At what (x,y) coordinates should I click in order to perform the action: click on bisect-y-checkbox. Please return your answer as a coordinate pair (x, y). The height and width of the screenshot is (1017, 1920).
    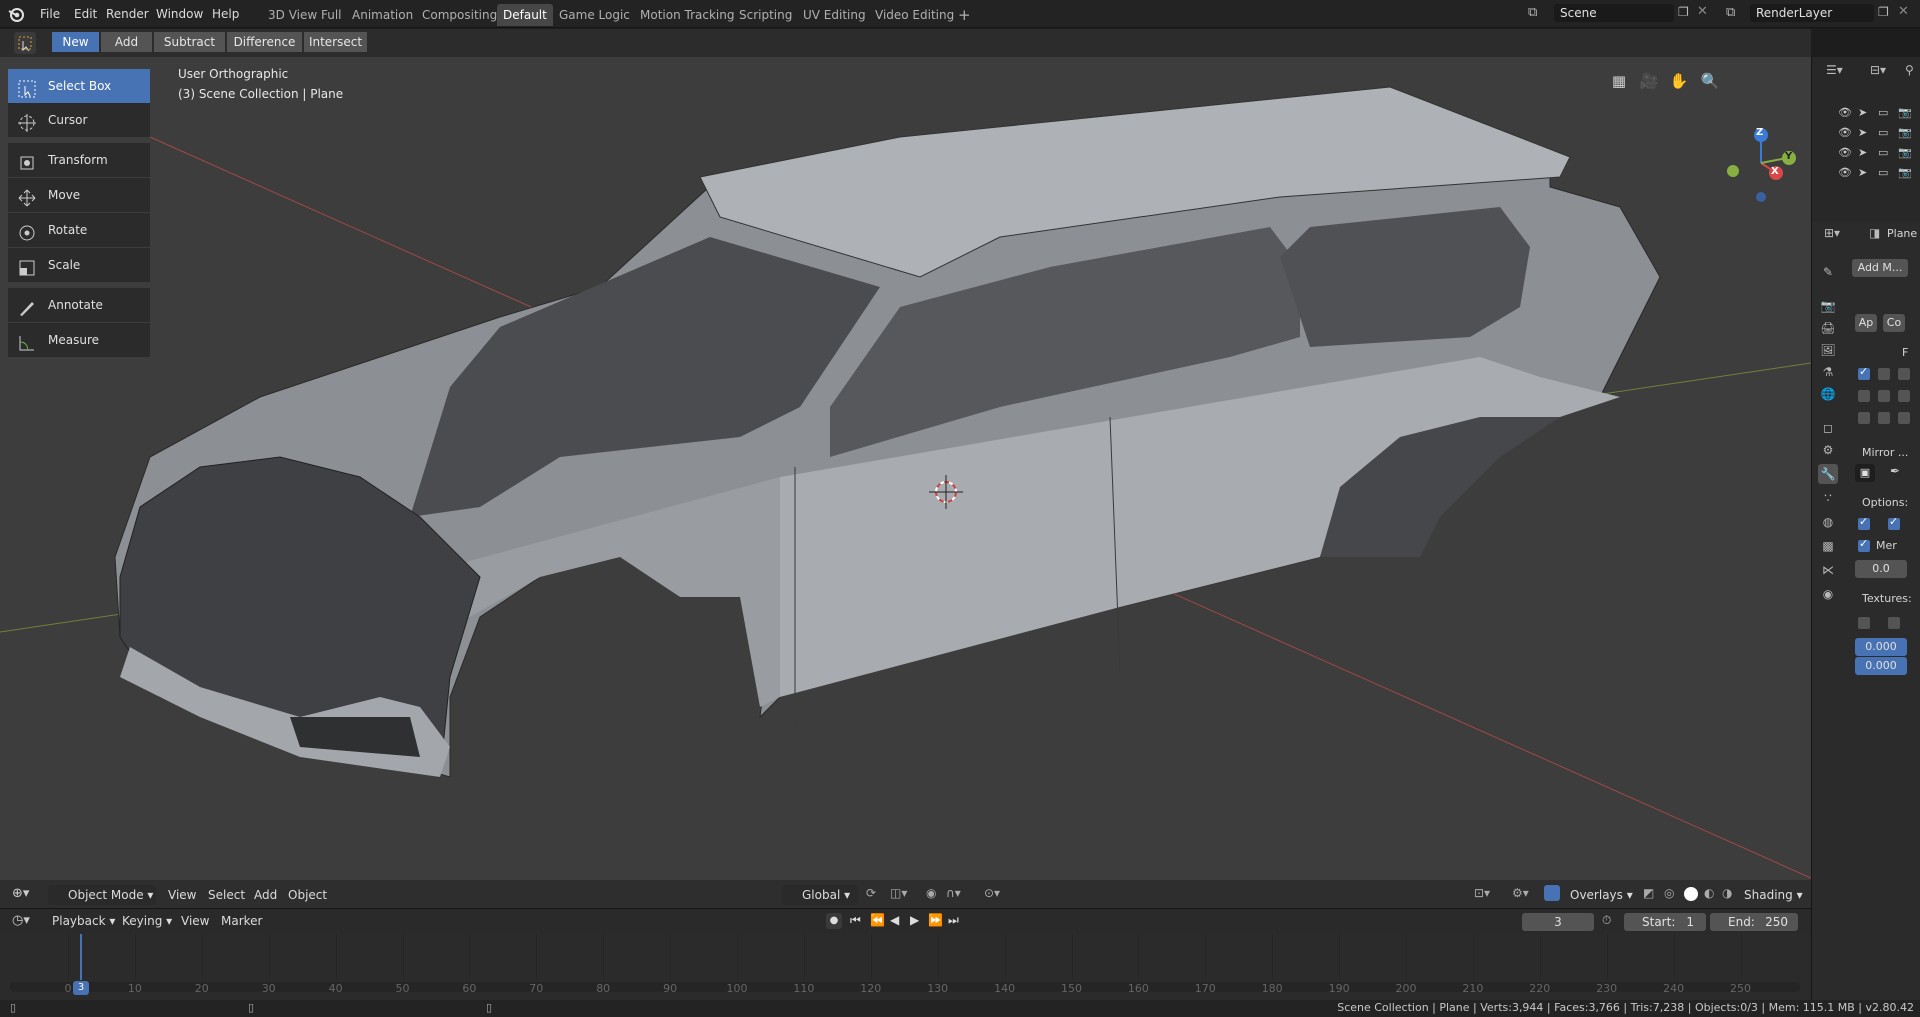
    Looking at the image, I should click on (1884, 396).